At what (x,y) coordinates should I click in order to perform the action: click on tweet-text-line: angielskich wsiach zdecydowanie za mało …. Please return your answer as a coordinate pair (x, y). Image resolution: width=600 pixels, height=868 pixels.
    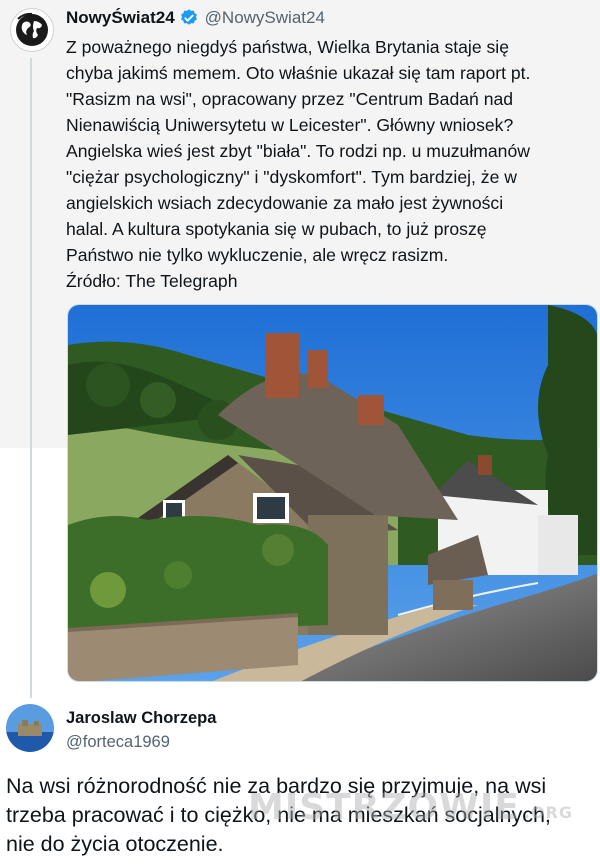
    Looking at the image, I should click on (285, 203).